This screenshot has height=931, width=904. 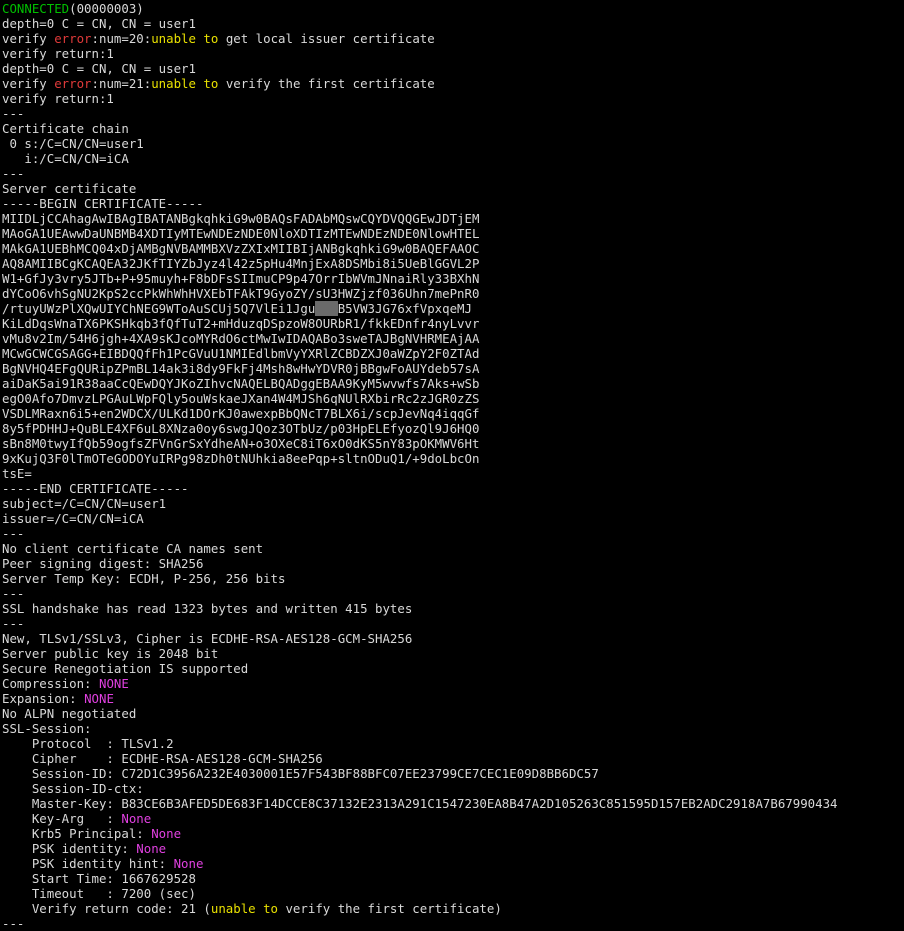 I want to click on terminal-text: Peer signing digest: SHA256, so click(x=103, y=563).